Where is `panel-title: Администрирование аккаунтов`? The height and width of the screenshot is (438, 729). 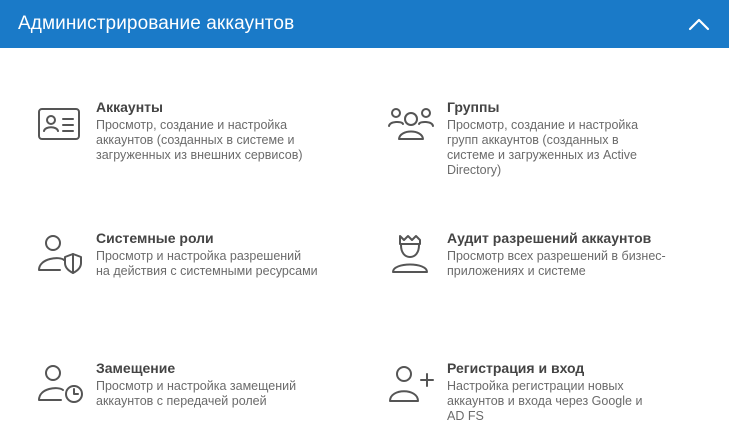 panel-title: Администрирование аккаунтов is located at coordinates (156, 23).